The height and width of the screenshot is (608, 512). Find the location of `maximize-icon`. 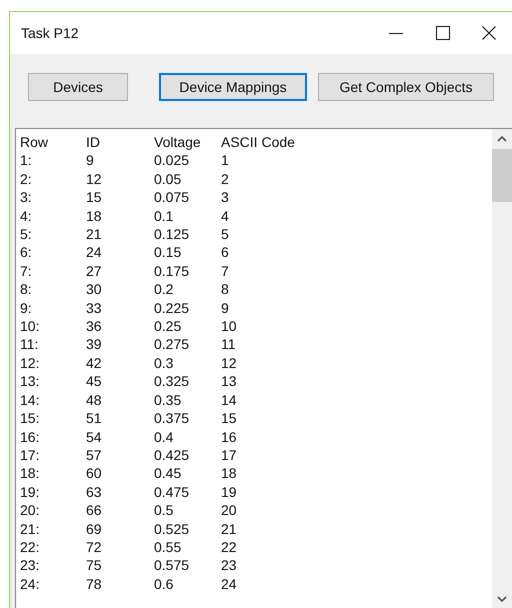

maximize-icon is located at coordinates (443, 33).